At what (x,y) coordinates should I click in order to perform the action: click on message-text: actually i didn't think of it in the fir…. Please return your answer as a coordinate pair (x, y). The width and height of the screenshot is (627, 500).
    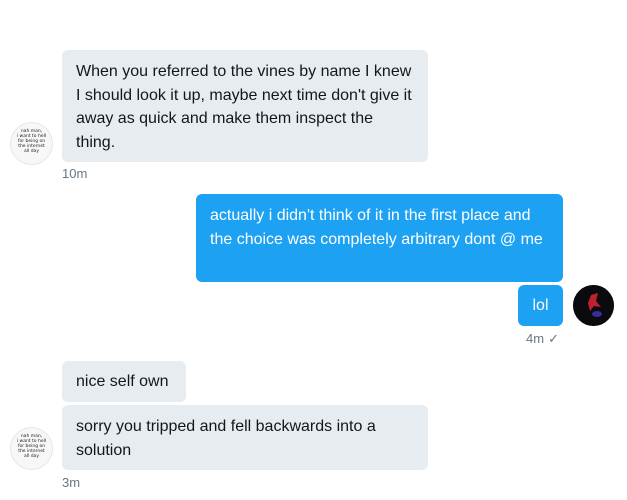
    Looking at the image, I should click on (376, 227).